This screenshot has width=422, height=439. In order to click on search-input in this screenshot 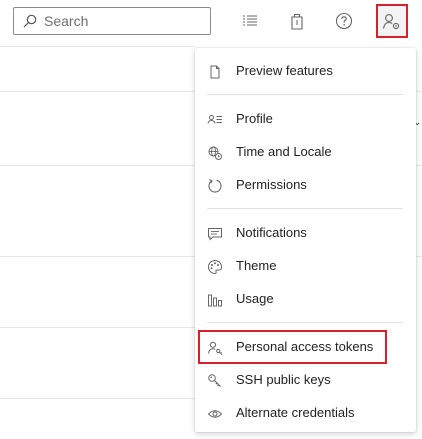, I will do `click(124, 21)`.